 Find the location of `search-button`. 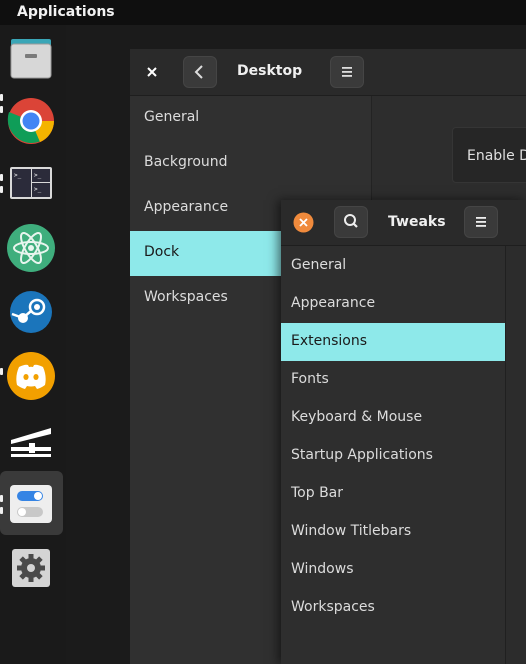

search-button is located at coordinates (351, 222).